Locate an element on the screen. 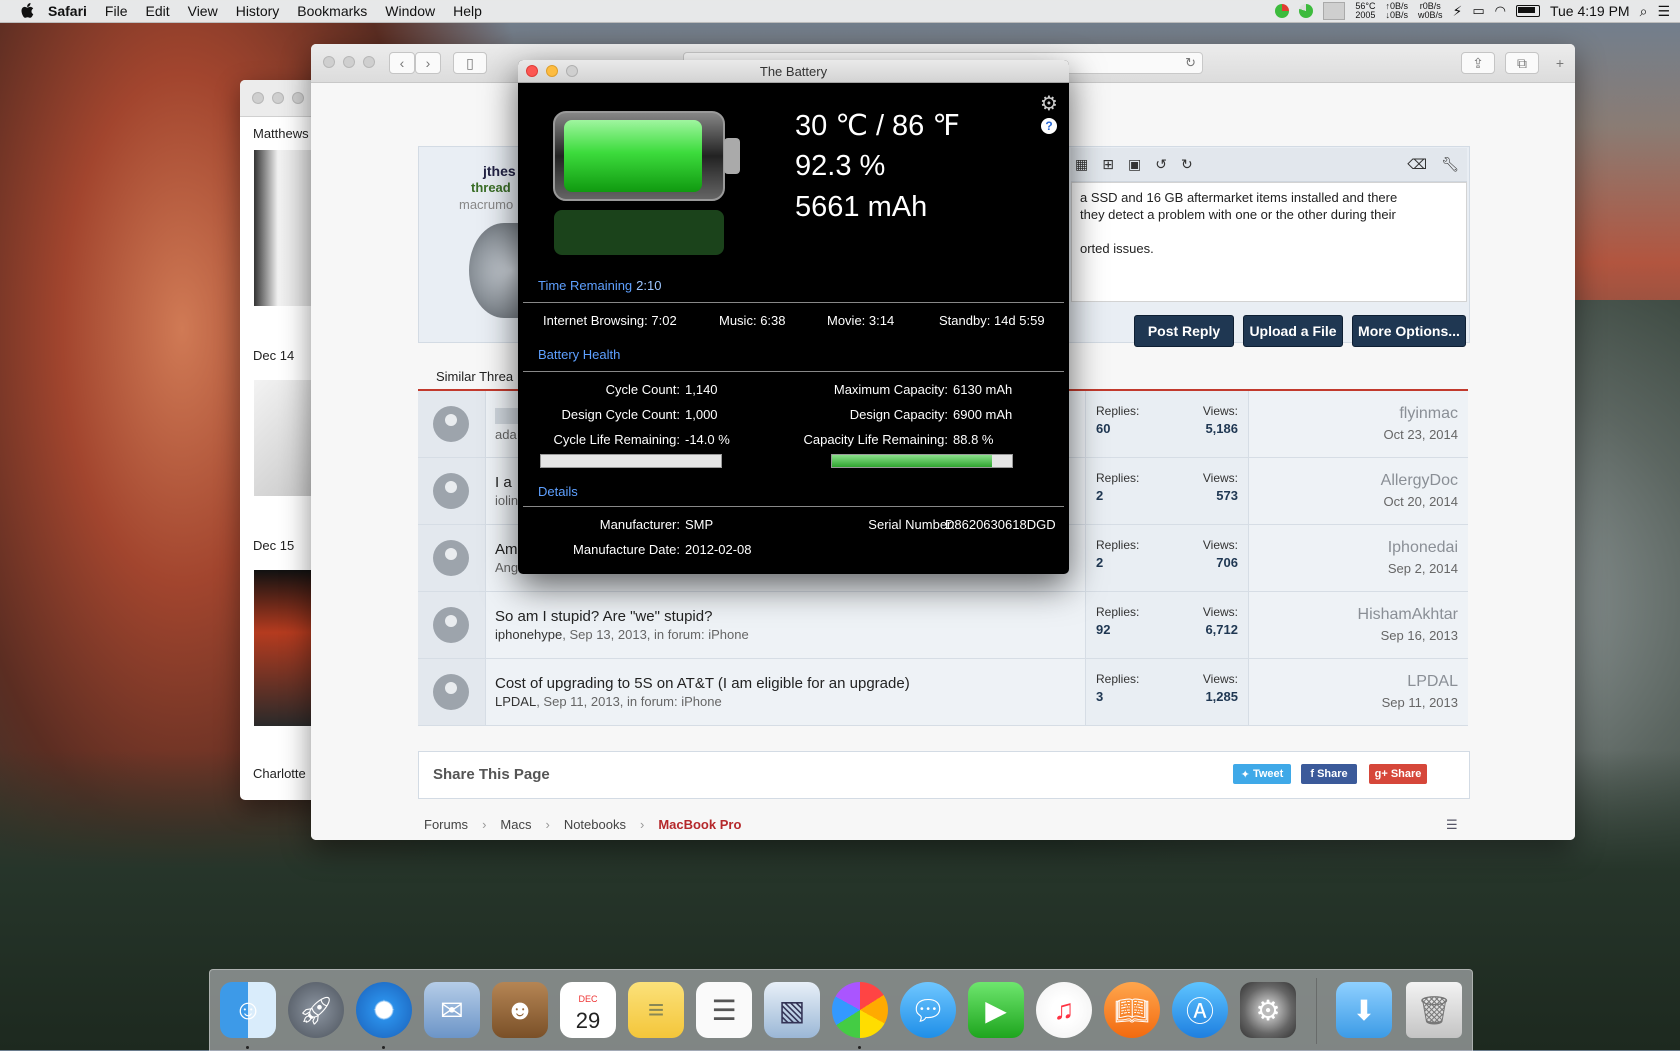 The width and height of the screenshot is (1680, 1051). breadcrumb-current: MacBook Pro is located at coordinates (699, 824).